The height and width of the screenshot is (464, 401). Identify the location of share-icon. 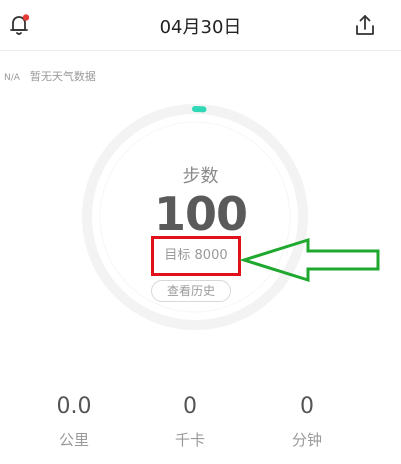
(365, 25).